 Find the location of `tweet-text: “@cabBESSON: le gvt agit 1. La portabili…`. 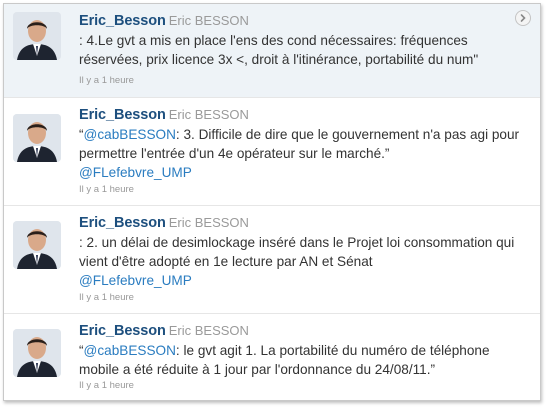

tweet-text: “@cabBESSON: le gvt agit 1. La portabili… is located at coordinates (303, 360).